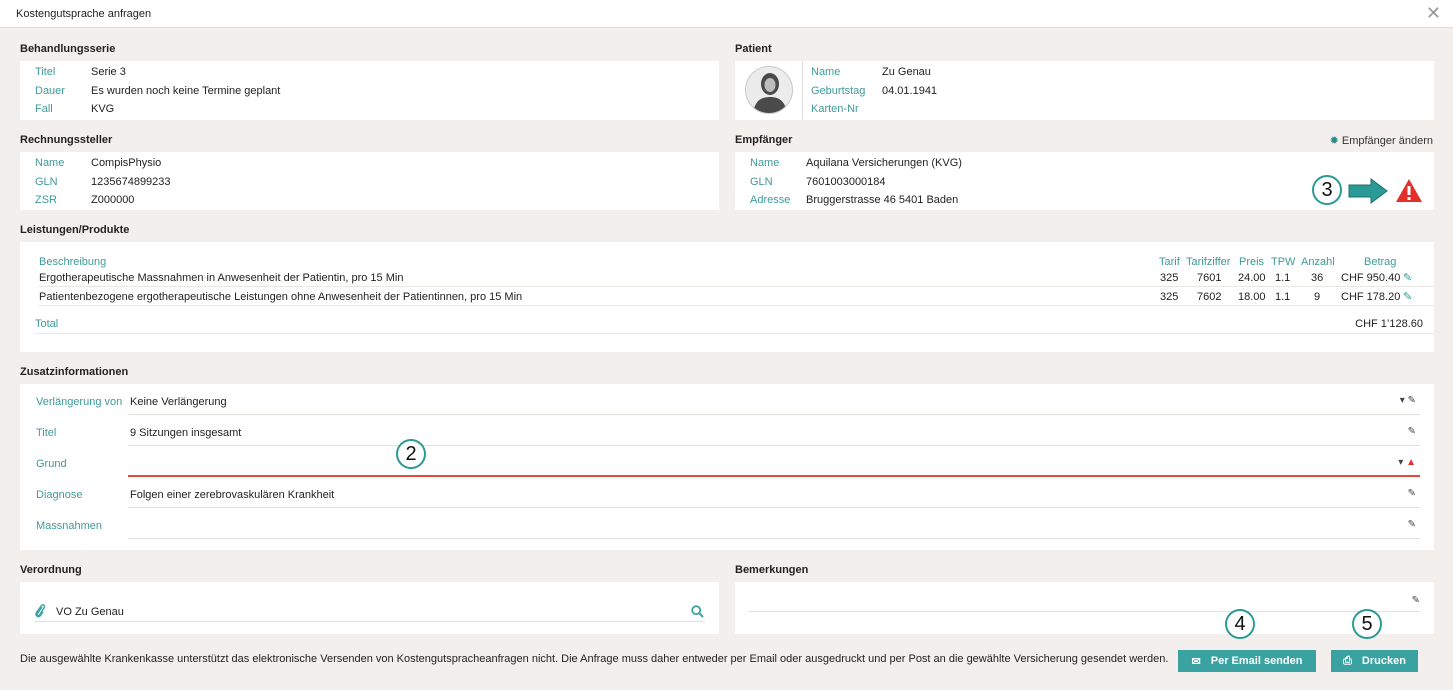 This screenshot has height=690, width=1453. What do you see at coordinates (84, 14) in the screenshot?
I see `window-title: Kostengutsprache anfragen` at bounding box center [84, 14].